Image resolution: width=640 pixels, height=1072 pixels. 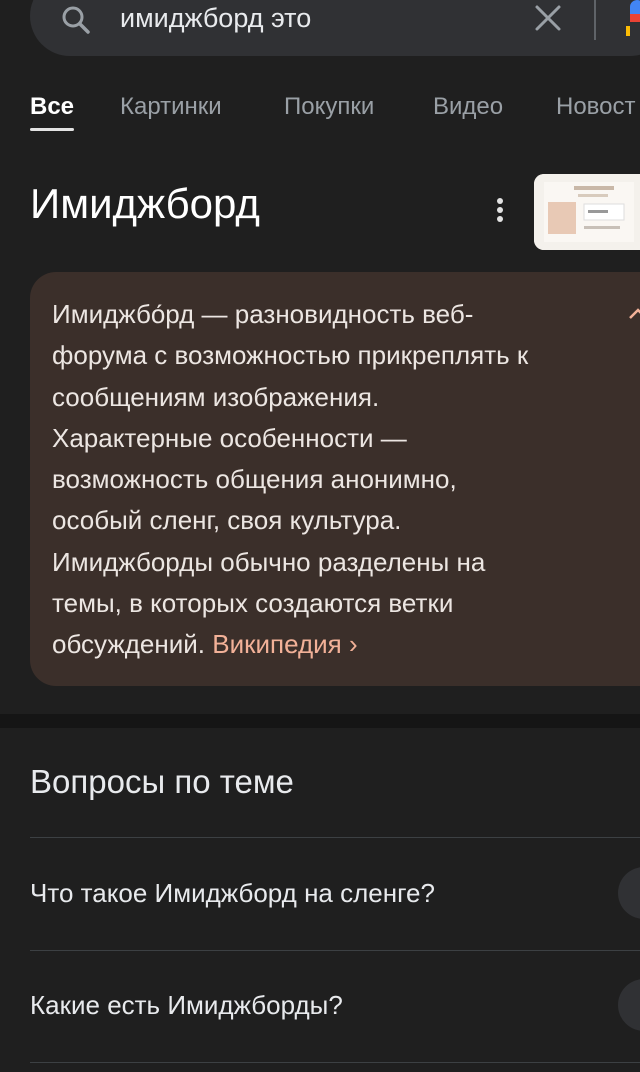 I want to click on description-line: обсуждений., so click(x=129, y=644).